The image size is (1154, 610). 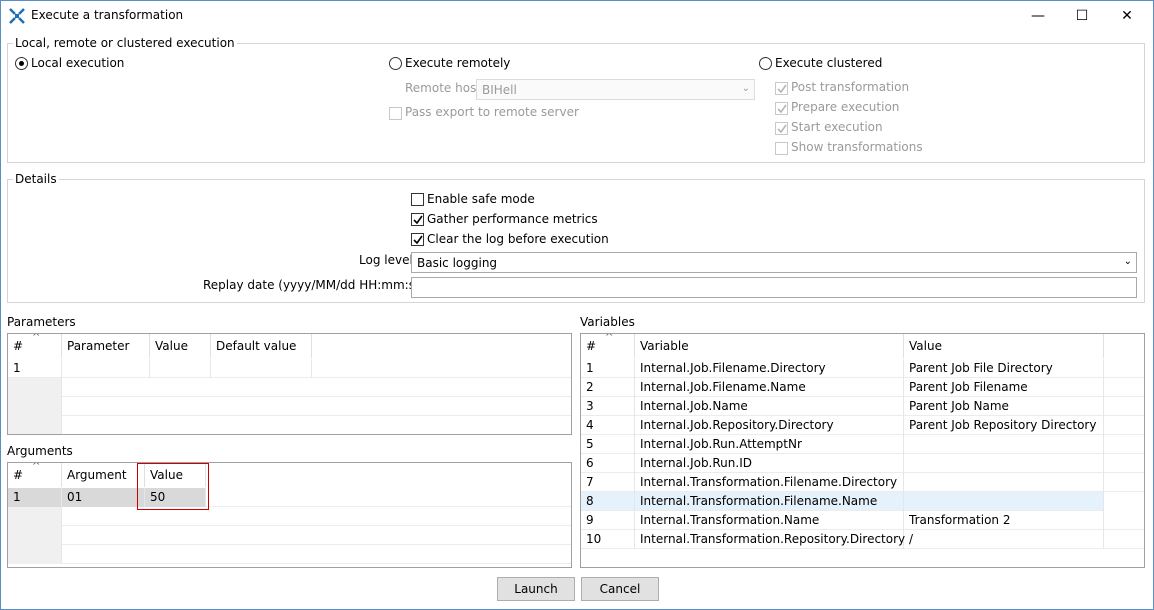 I want to click on log-level-select: Basic logging ⌄, so click(x=774, y=262).